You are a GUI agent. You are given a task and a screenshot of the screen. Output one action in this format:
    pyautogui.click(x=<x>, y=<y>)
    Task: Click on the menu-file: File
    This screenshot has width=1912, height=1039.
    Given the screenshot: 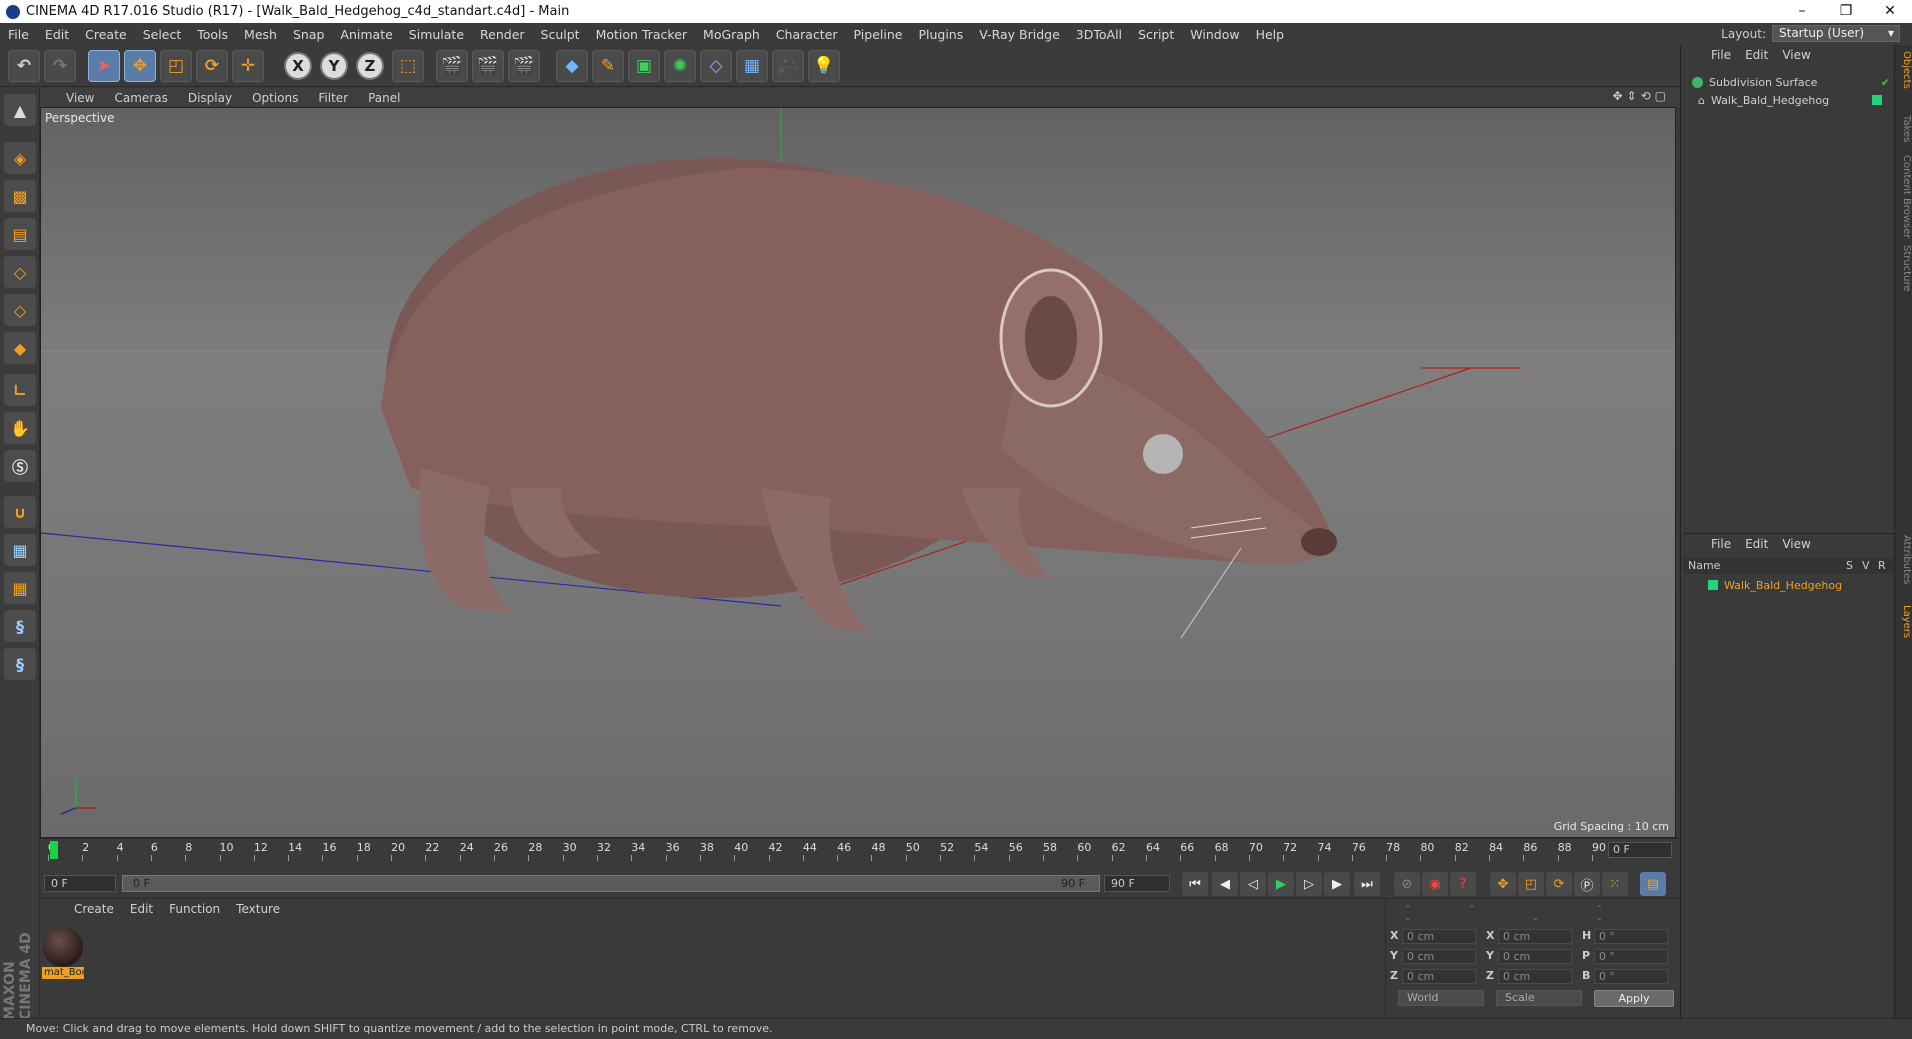 What is the action you would take?
    pyautogui.click(x=18, y=34)
    